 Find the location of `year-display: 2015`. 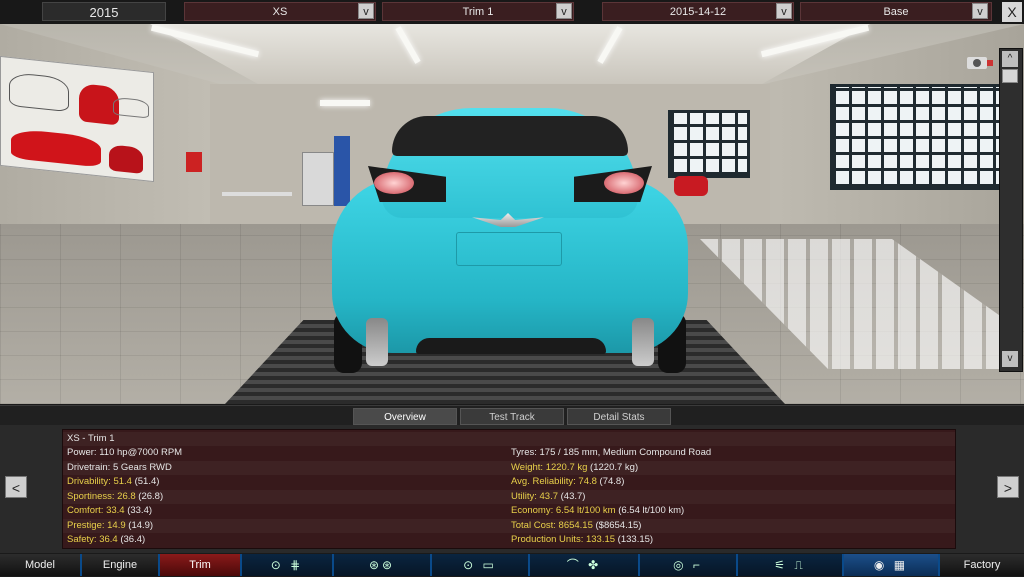

year-display: 2015 is located at coordinates (104, 11).